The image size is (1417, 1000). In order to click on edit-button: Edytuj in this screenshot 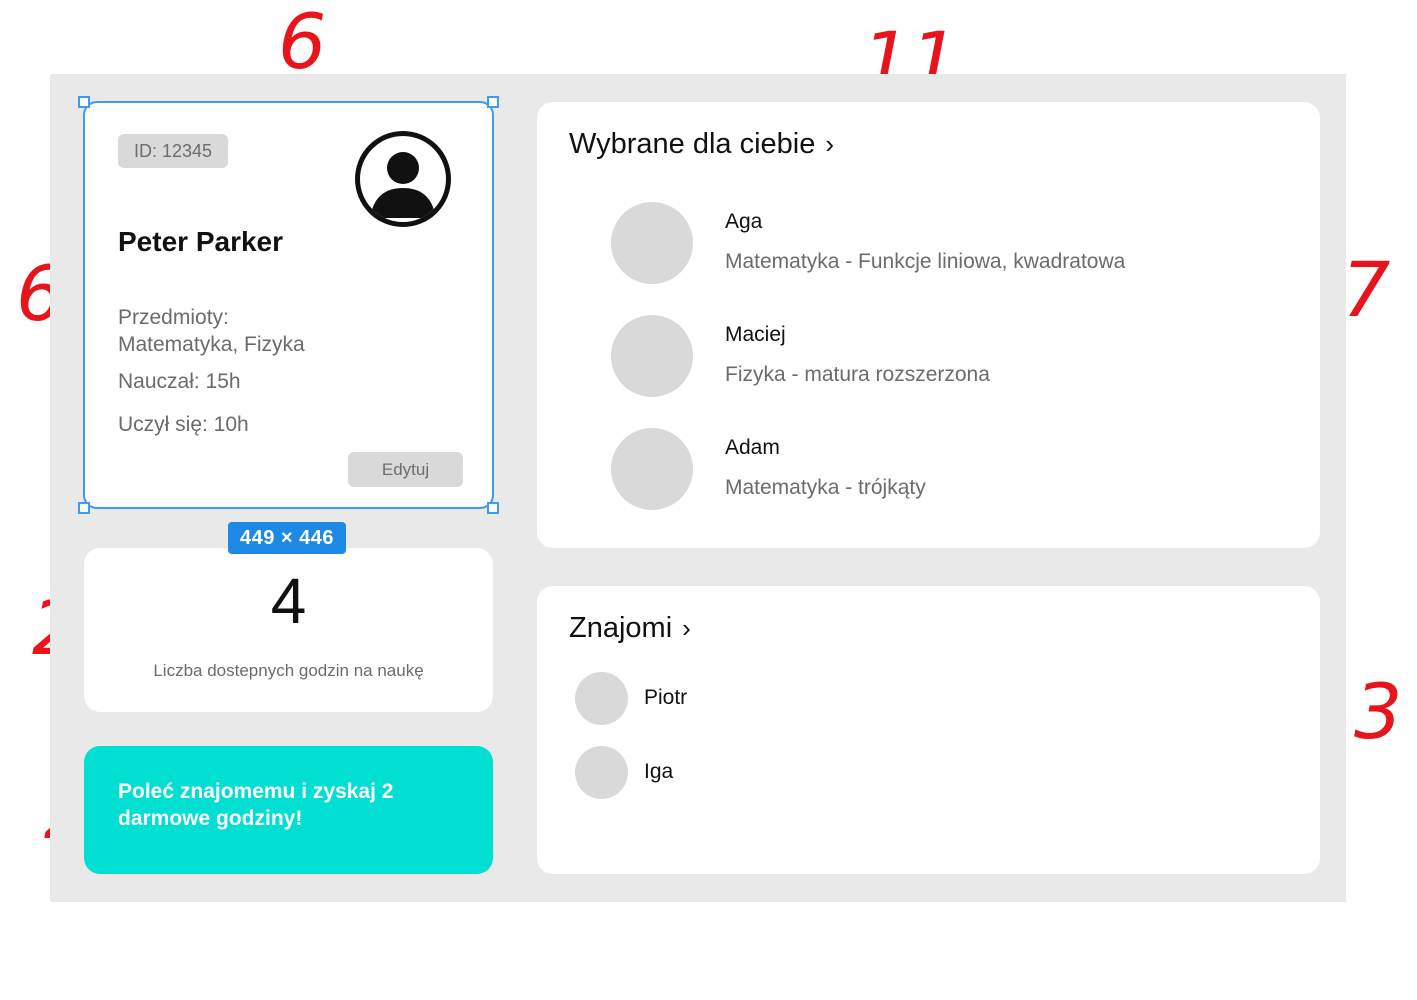, I will do `click(405, 469)`.